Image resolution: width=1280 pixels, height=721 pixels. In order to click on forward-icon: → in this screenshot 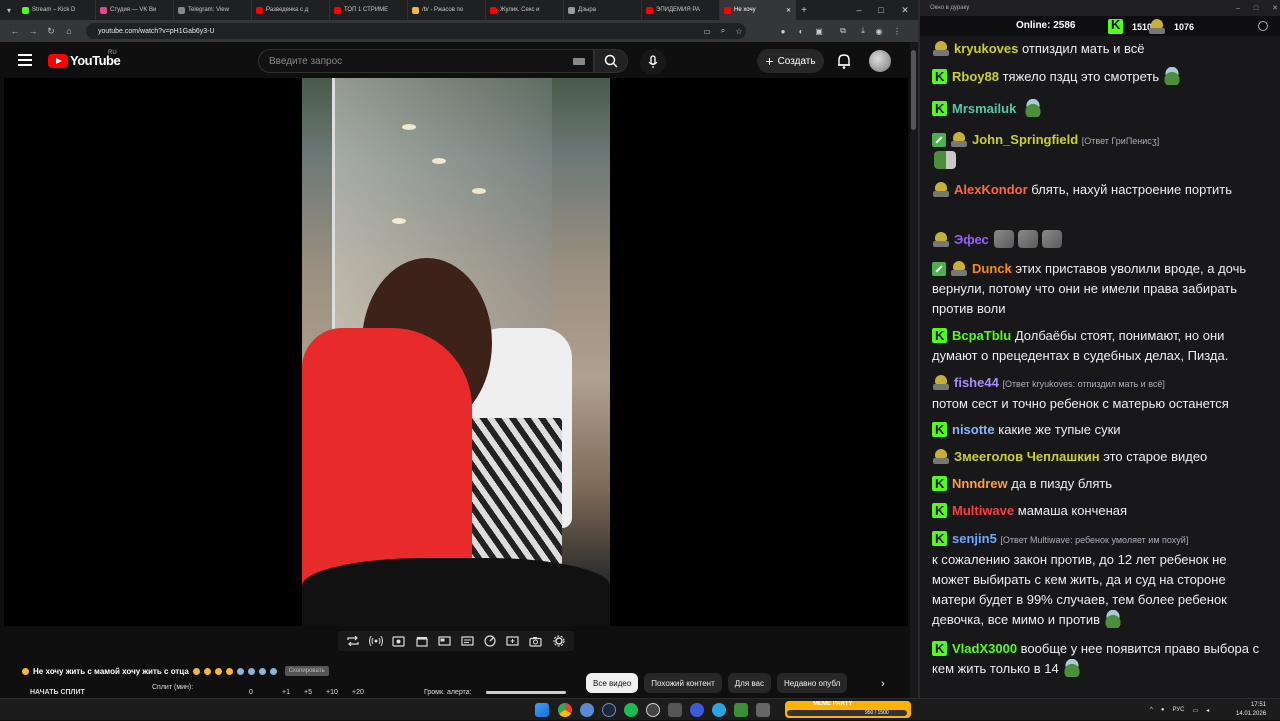, I will do `click(33, 31)`.